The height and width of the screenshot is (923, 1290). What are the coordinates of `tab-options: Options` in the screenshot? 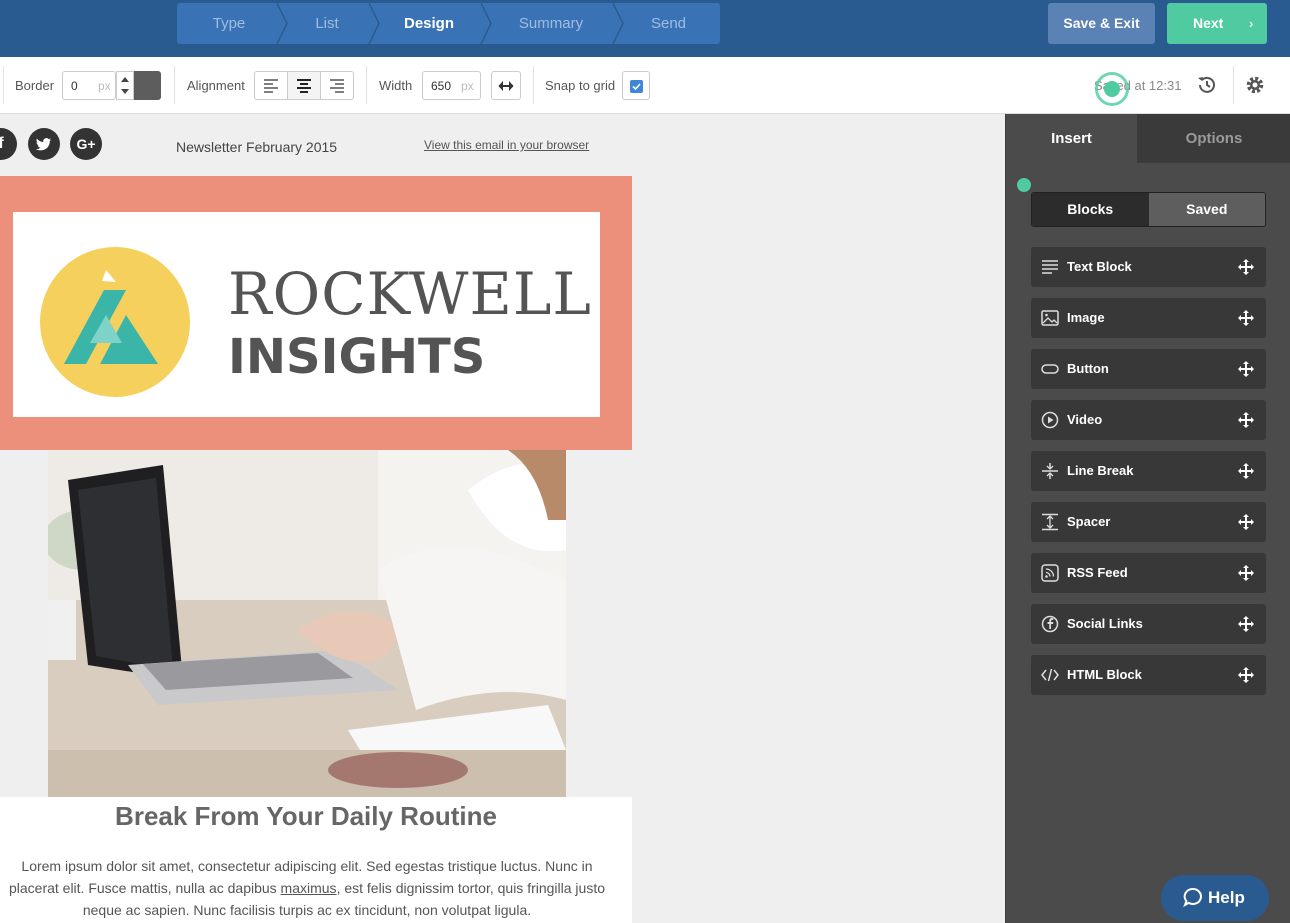 It's located at (1213, 138).